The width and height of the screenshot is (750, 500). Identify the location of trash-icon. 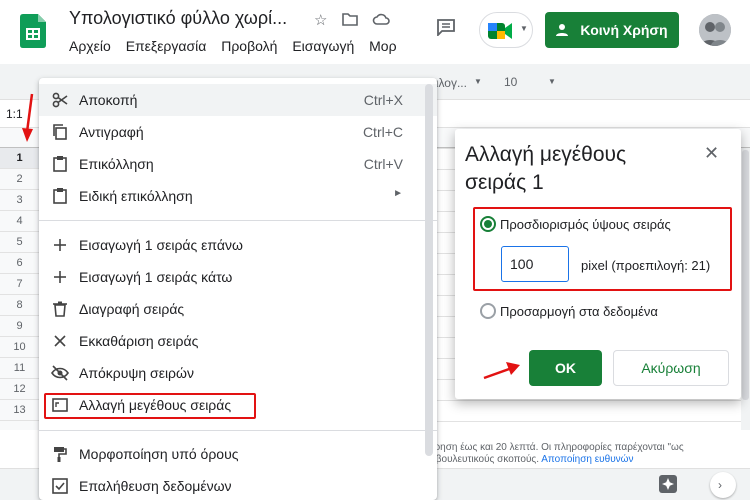
(60, 309).